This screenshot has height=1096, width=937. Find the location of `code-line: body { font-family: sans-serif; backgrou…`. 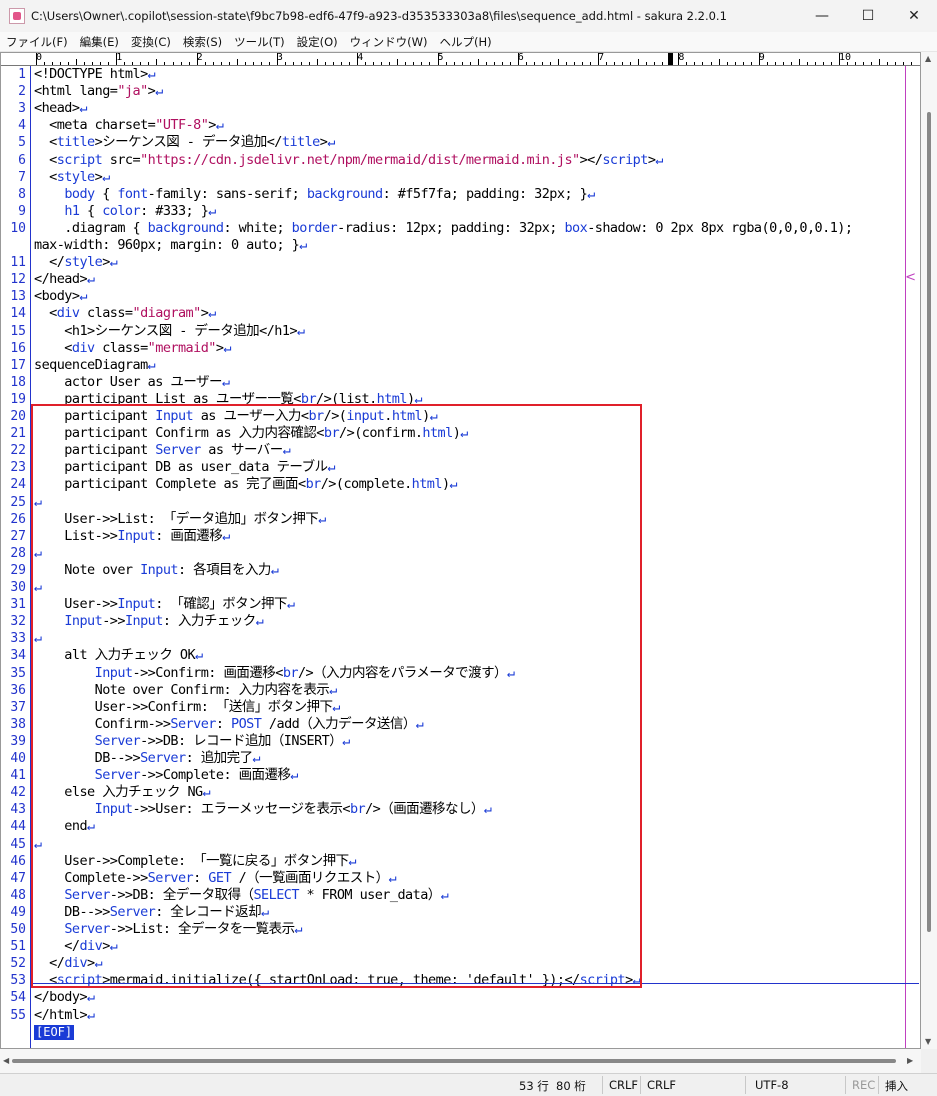

code-line: body { font-family: sans-serif; backgrou… is located at coordinates (329, 193).